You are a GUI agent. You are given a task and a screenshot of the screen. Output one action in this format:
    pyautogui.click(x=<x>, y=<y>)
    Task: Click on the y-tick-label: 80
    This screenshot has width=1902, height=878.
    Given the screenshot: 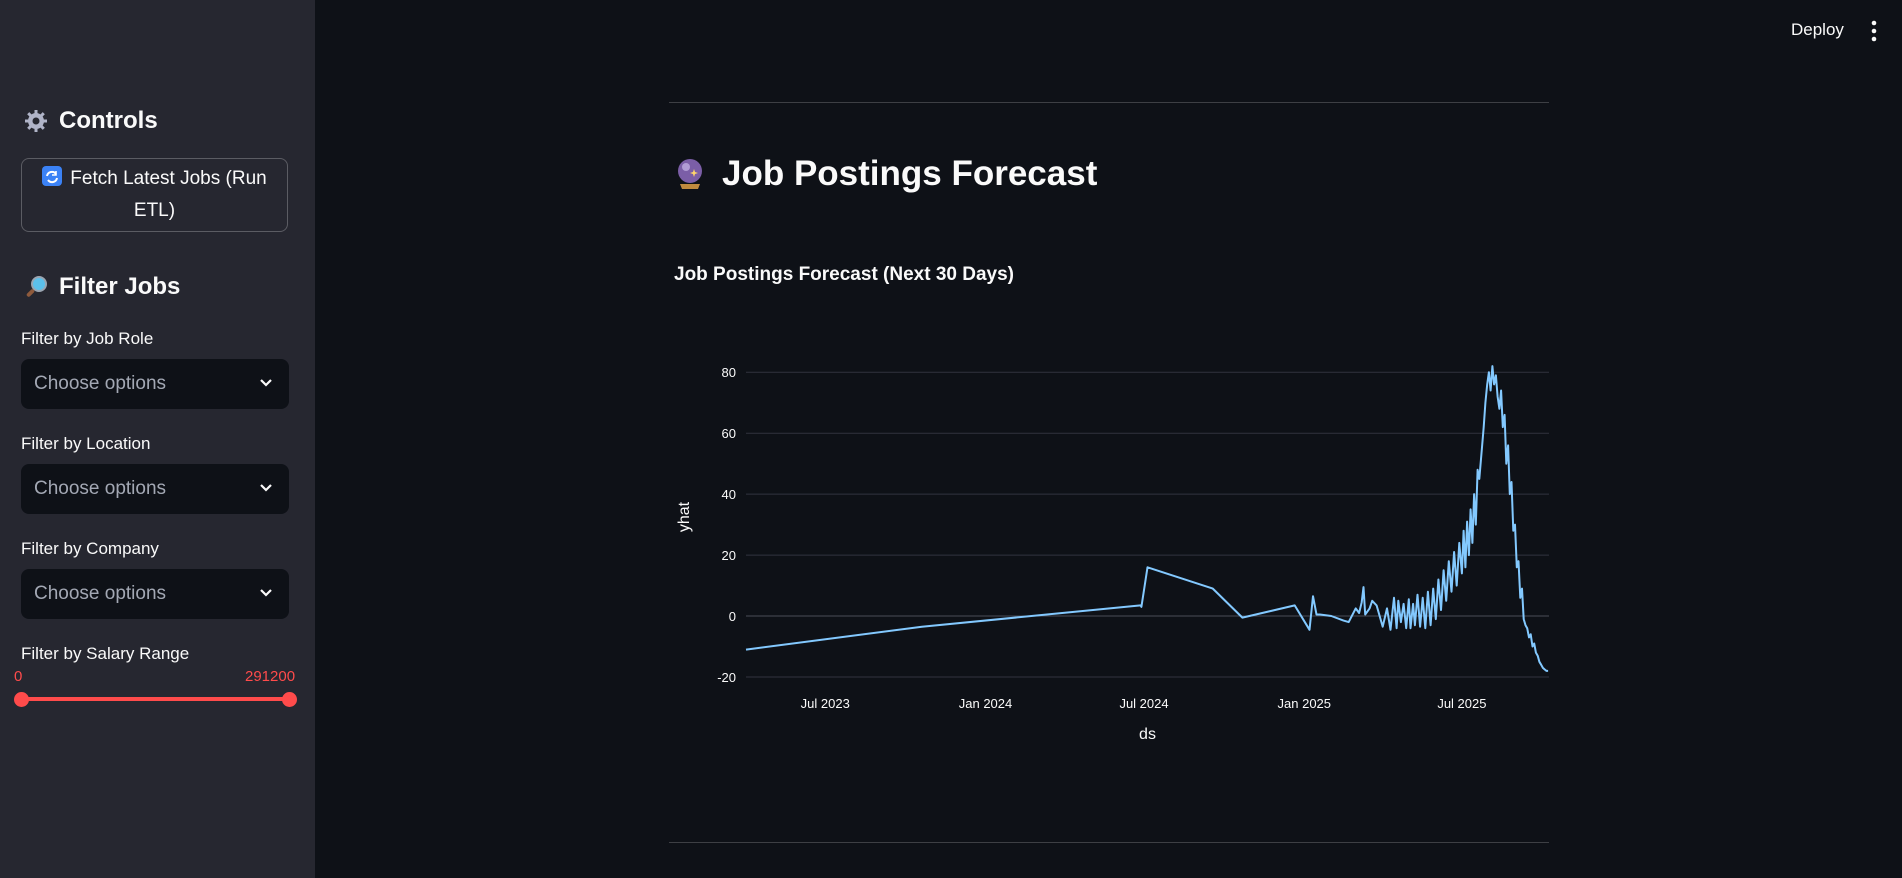 What is the action you would take?
    pyautogui.click(x=729, y=372)
    